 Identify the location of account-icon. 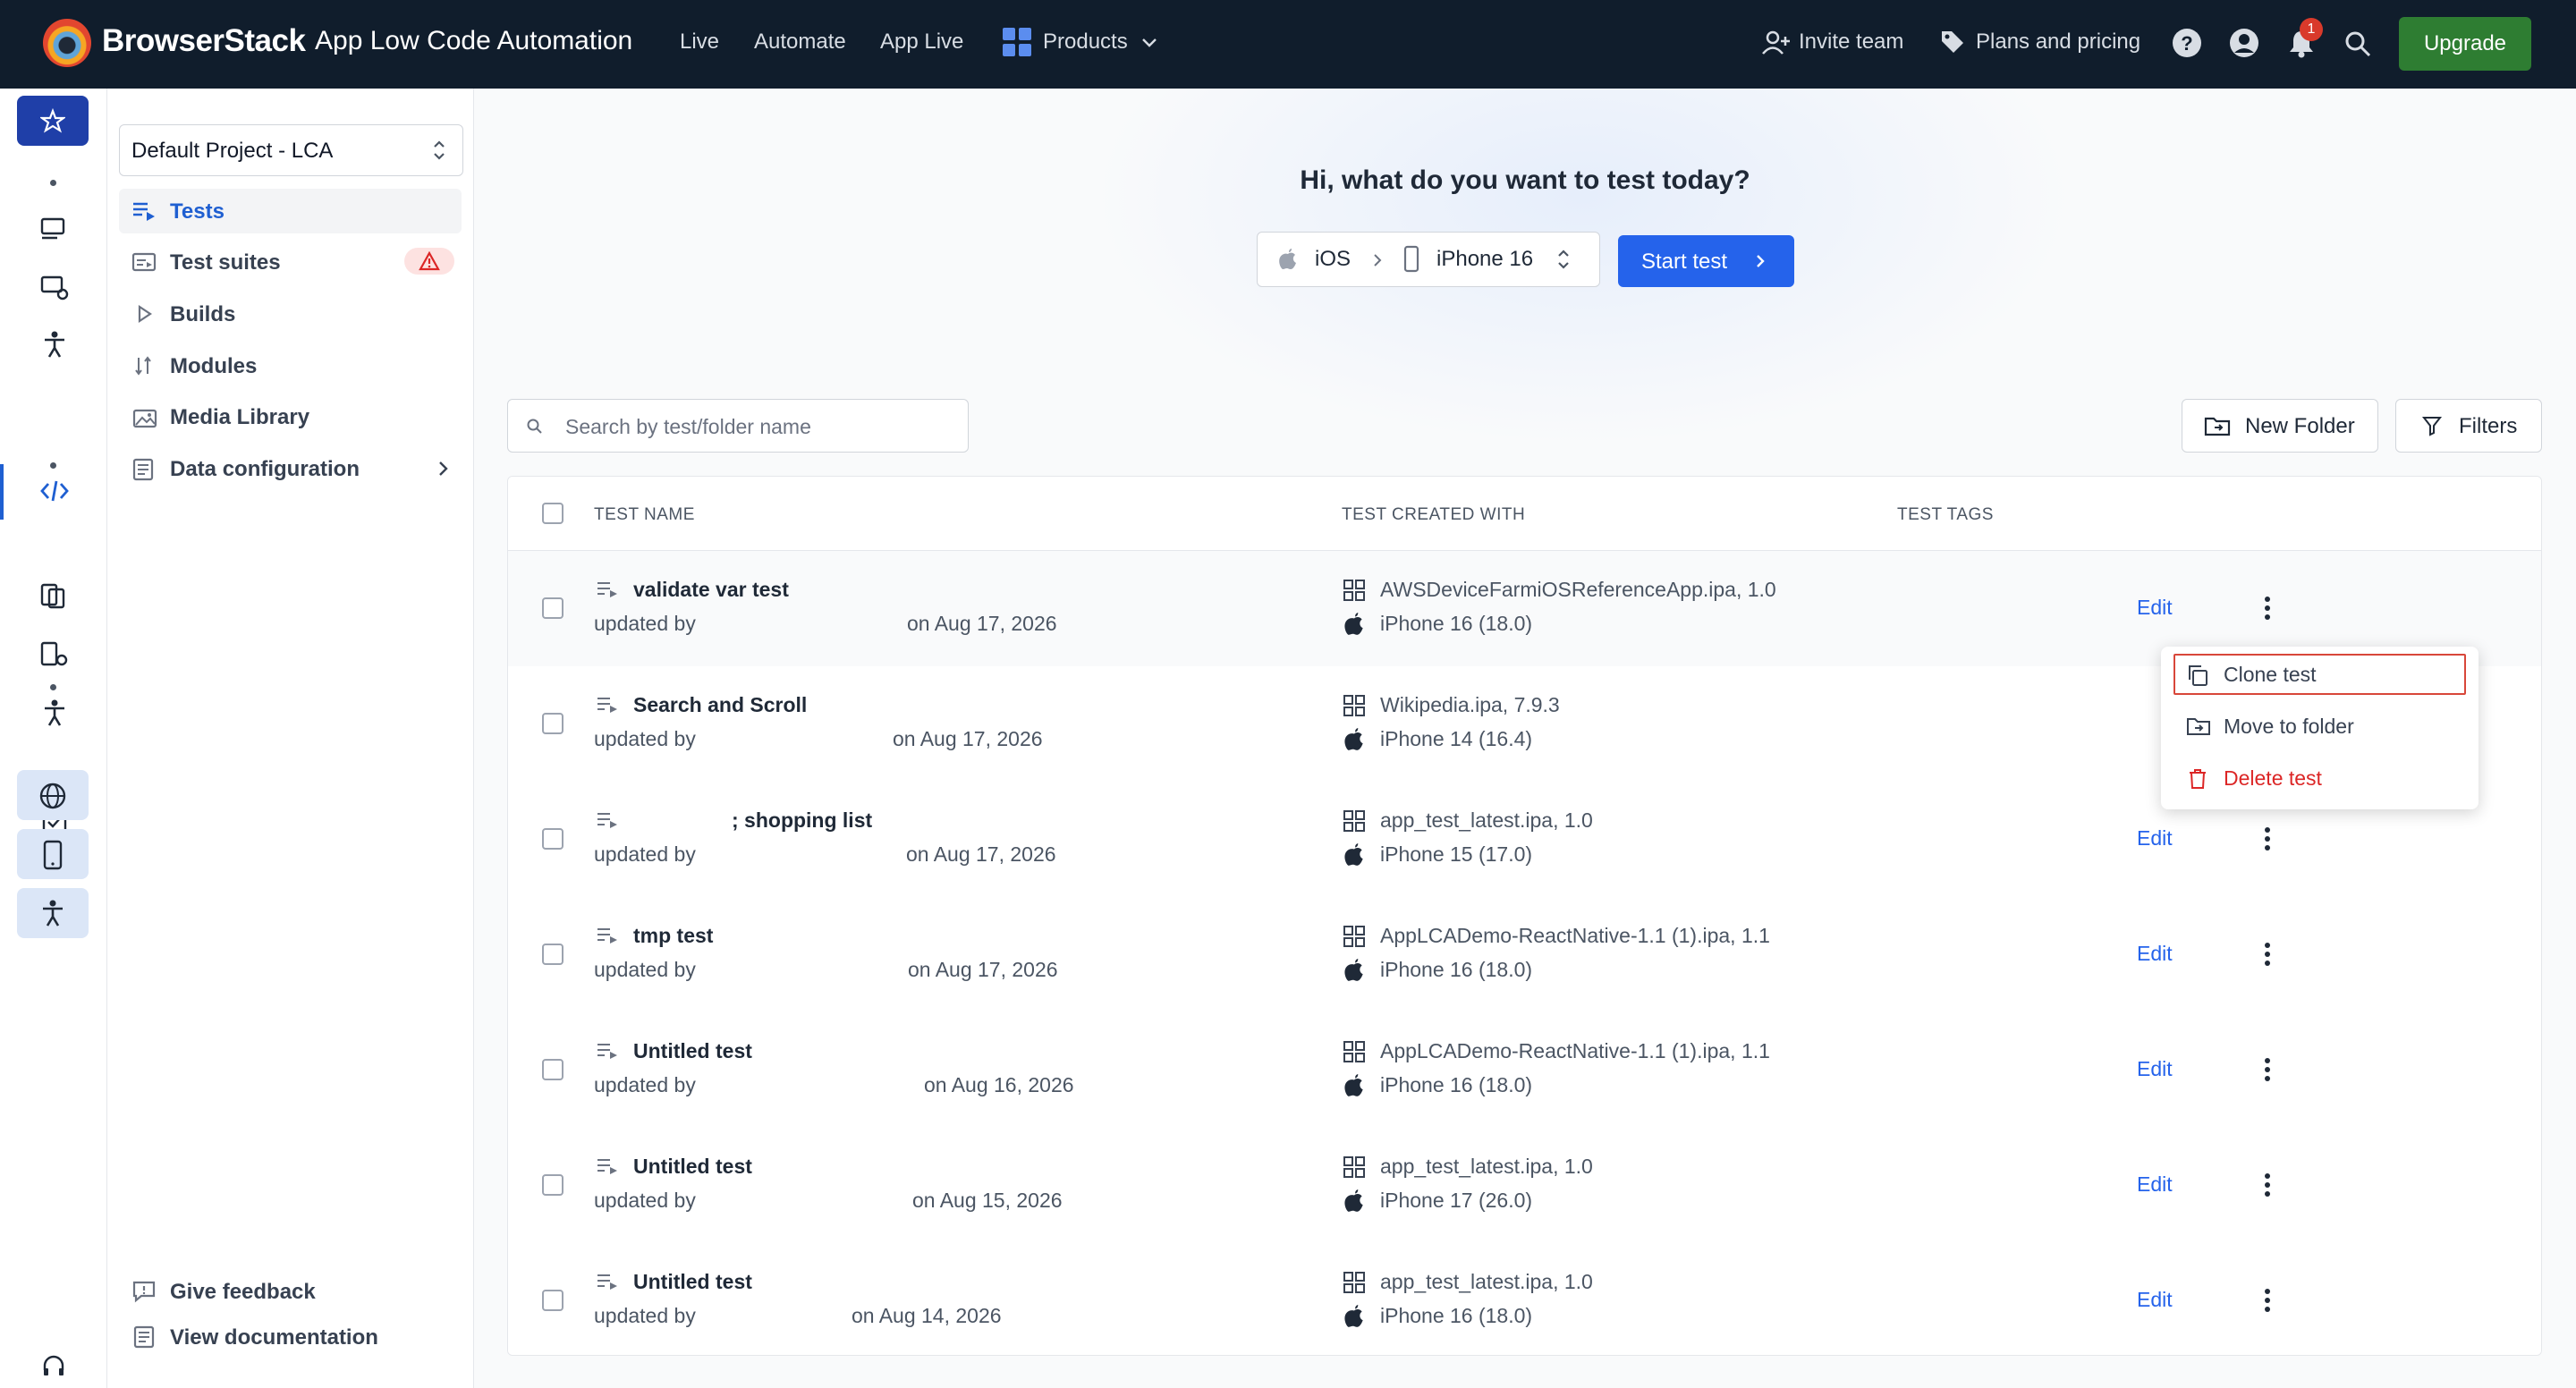
(2244, 43).